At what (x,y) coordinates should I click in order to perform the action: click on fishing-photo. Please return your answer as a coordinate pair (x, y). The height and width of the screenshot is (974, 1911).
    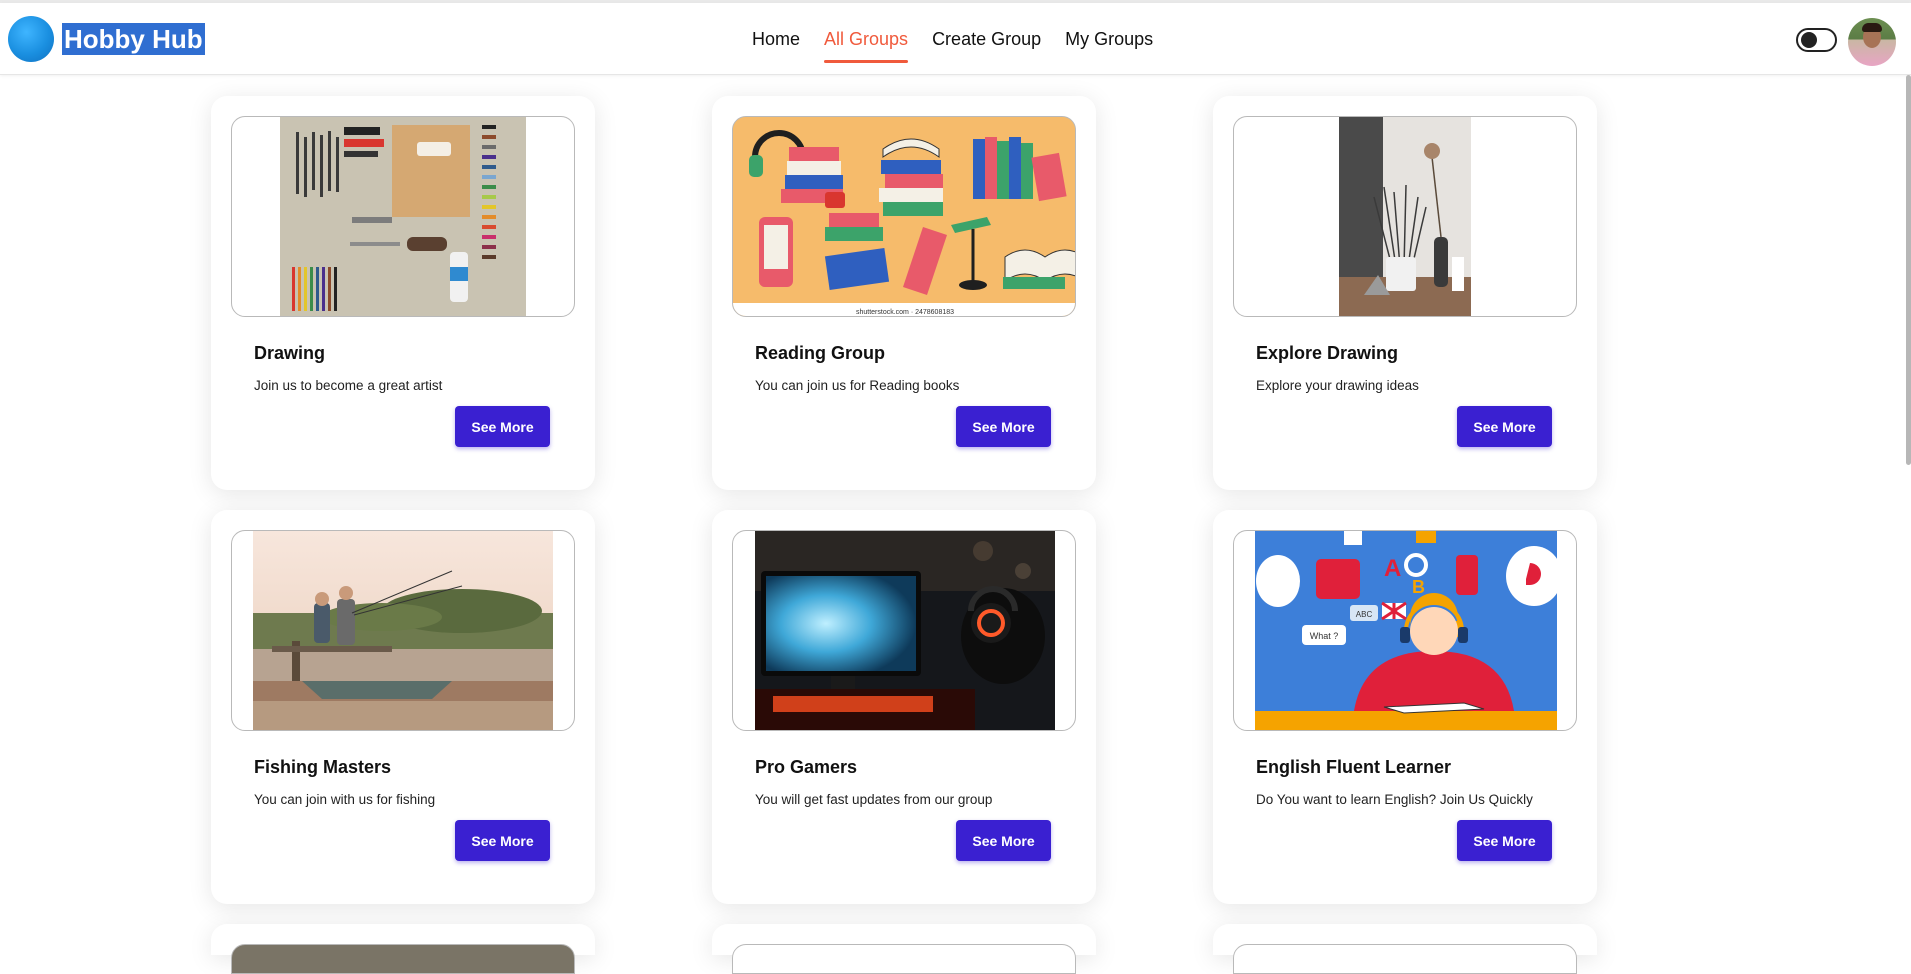
    Looking at the image, I should click on (403, 630).